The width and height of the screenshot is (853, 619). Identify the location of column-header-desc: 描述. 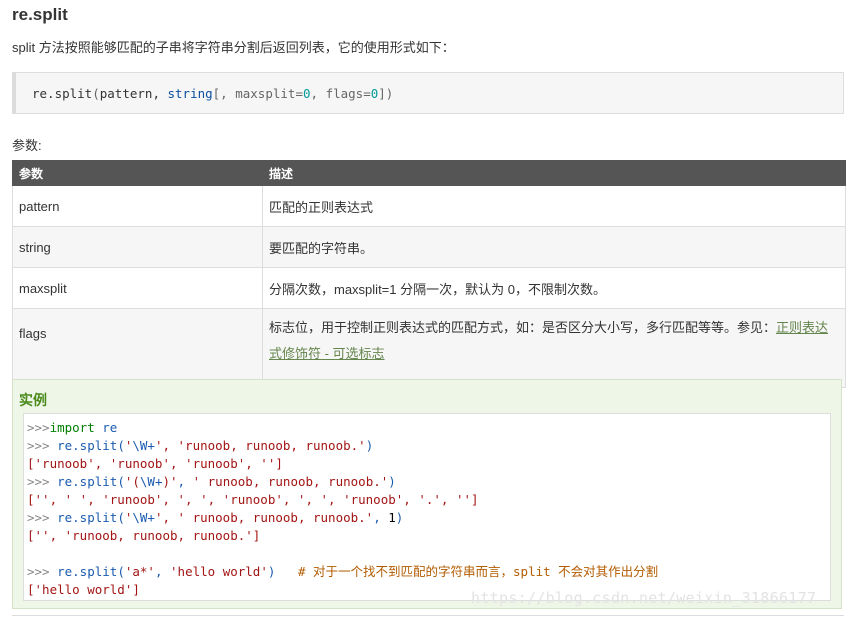
(554, 173).